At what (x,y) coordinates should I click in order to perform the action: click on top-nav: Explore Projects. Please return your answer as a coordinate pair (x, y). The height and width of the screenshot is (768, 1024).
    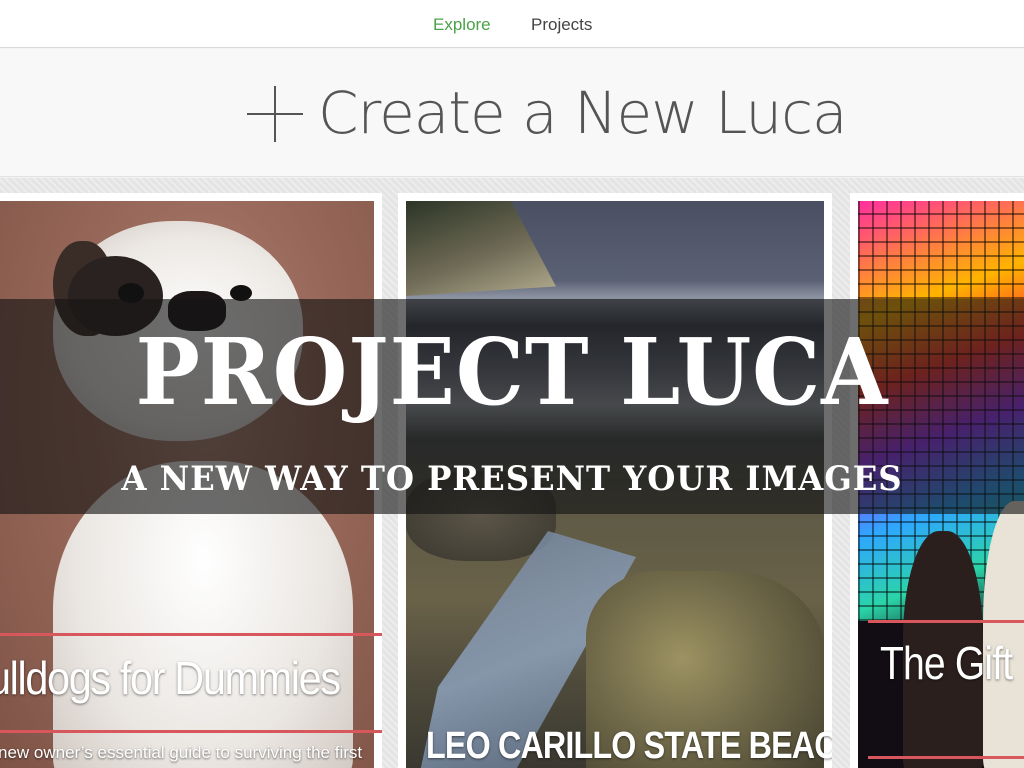
    Looking at the image, I should click on (512, 24).